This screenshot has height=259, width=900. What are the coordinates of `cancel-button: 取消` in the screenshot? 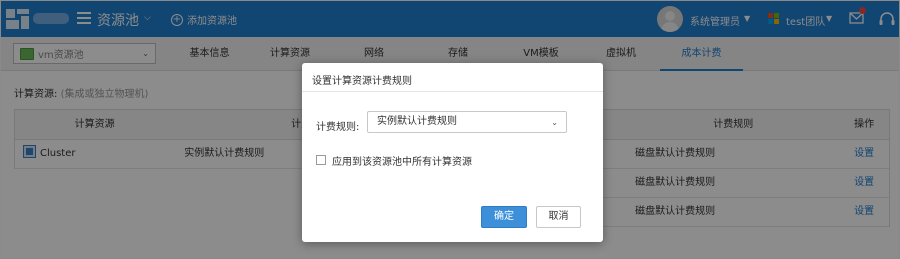 It's located at (558, 217).